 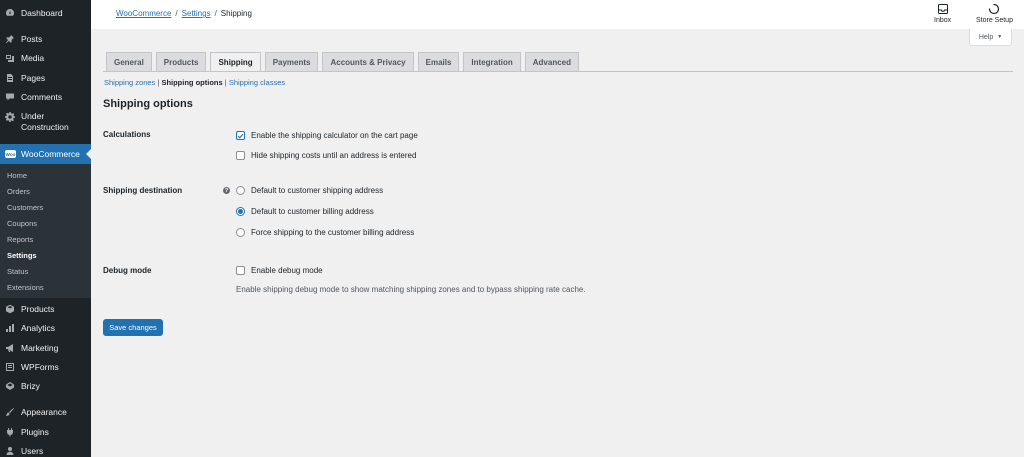 What do you see at coordinates (20, 239) in the screenshot?
I see `submenu-item-reports: Reports` at bounding box center [20, 239].